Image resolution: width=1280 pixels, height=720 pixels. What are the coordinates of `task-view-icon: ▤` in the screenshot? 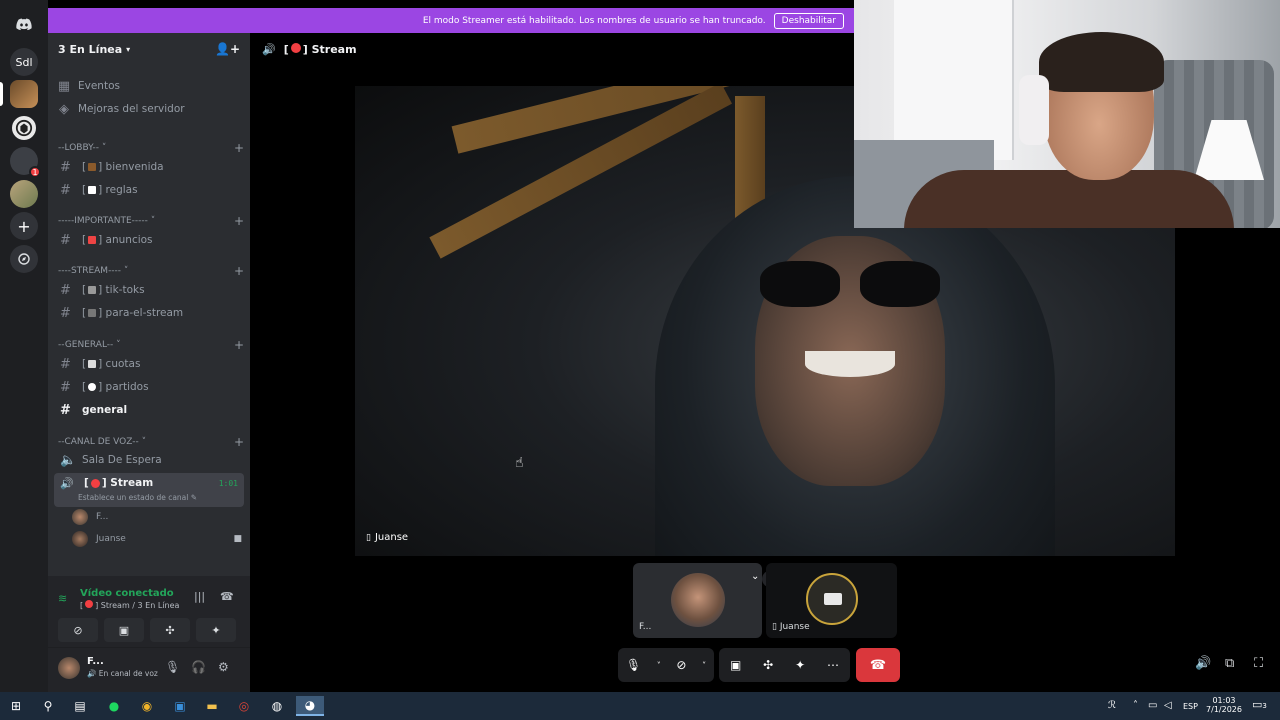 It's located at (80, 706).